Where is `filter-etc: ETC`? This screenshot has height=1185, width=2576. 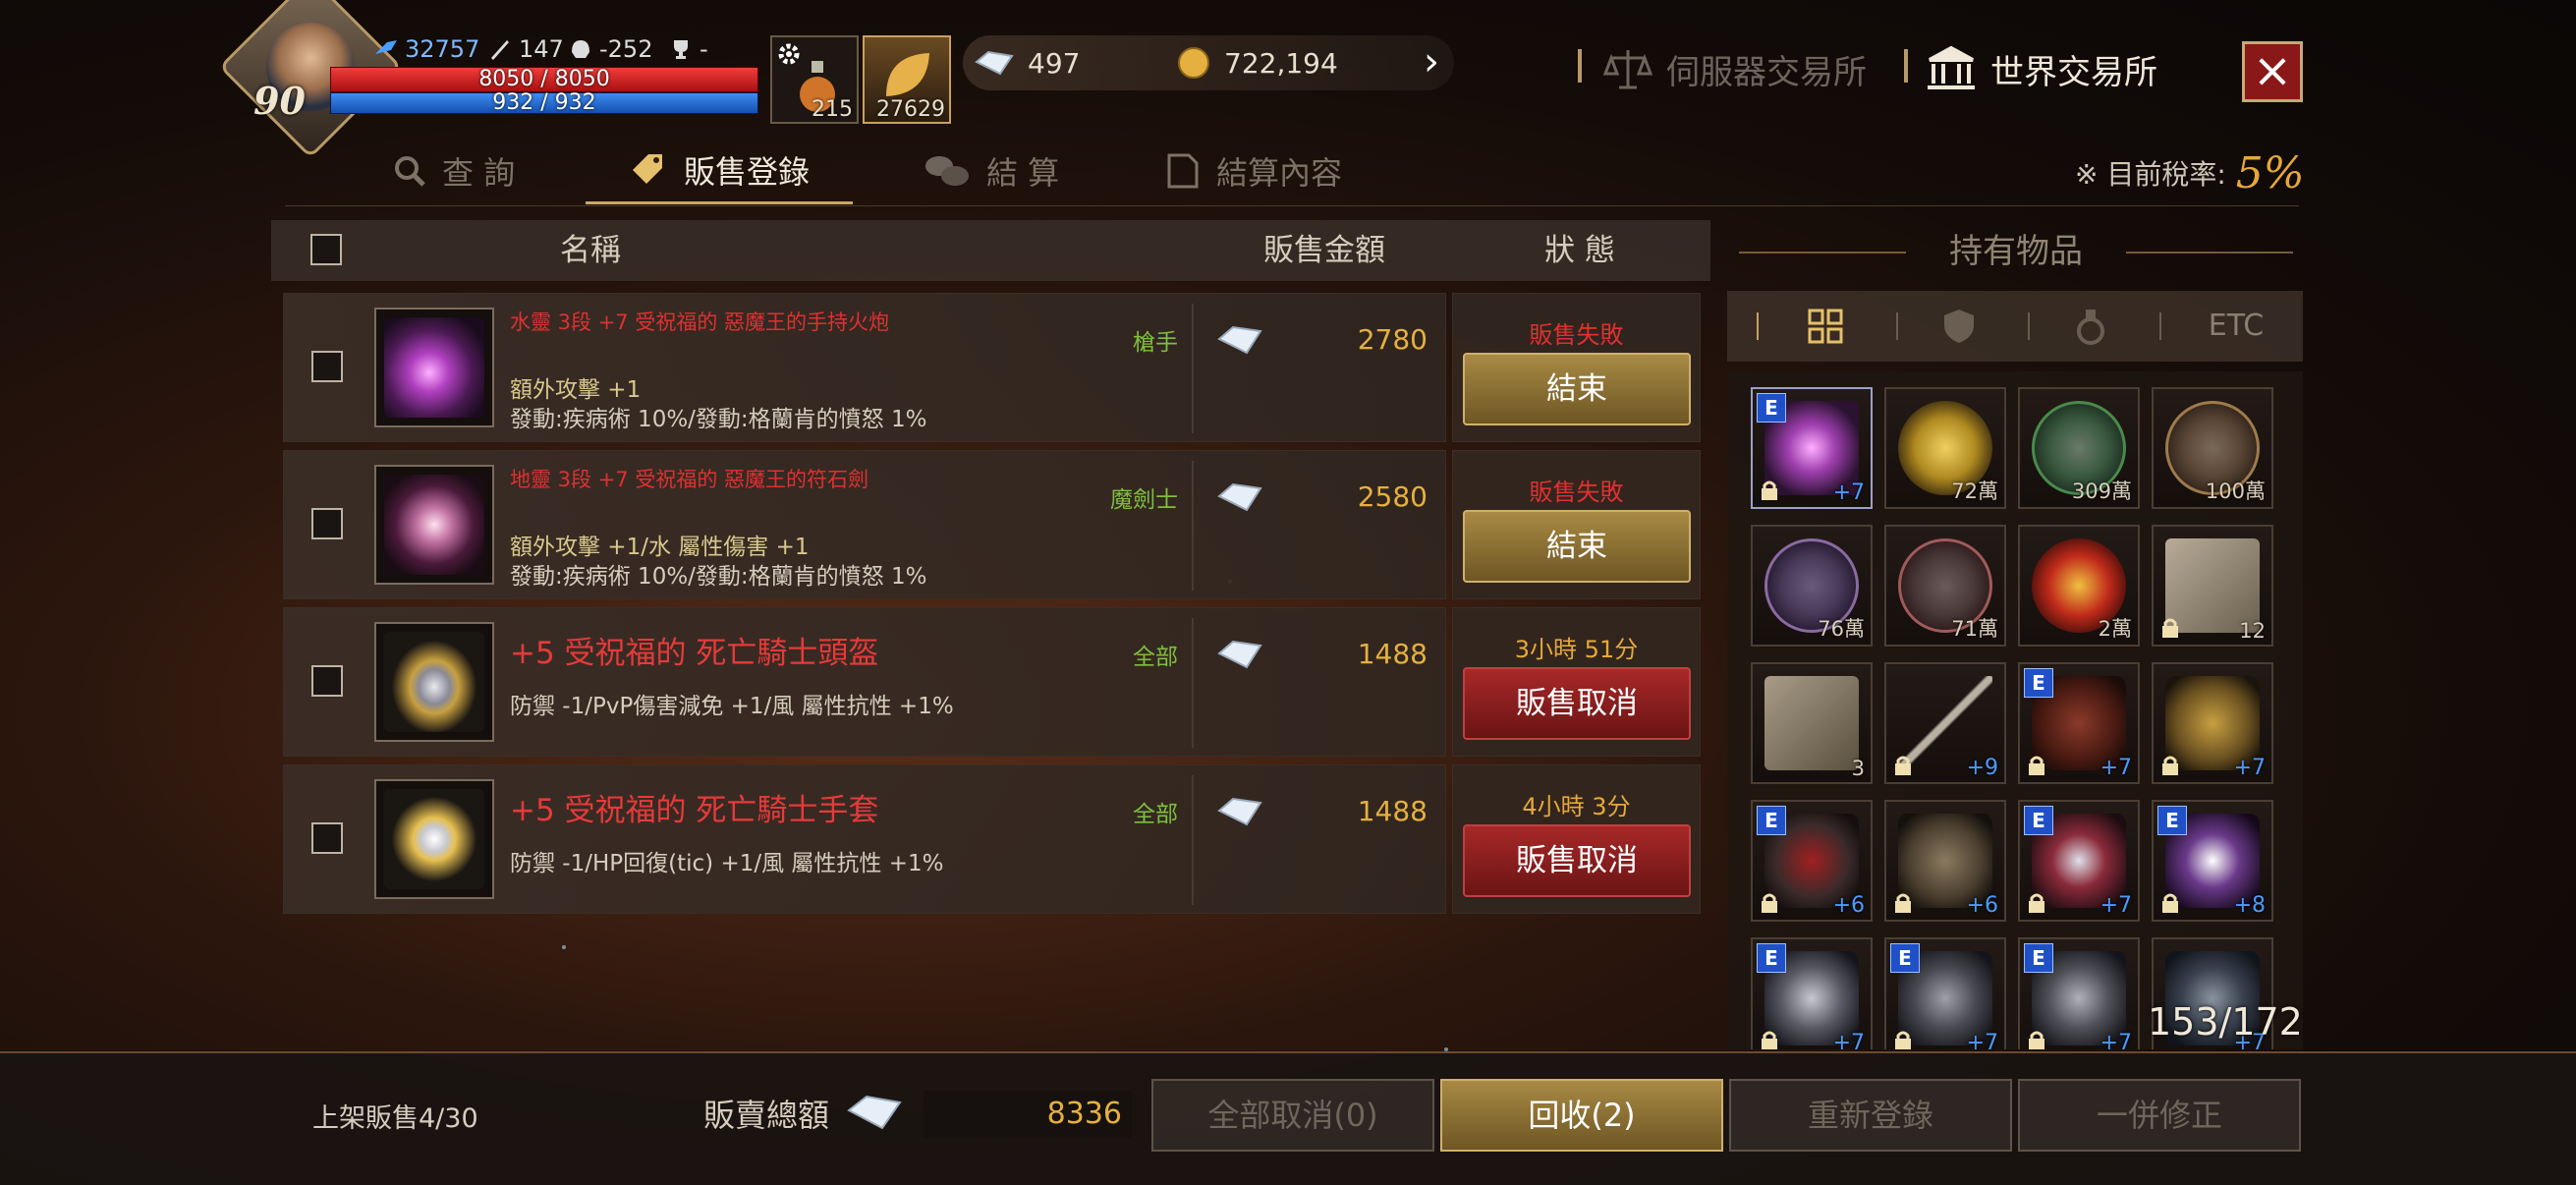 filter-etc: ETC is located at coordinates (2236, 326).